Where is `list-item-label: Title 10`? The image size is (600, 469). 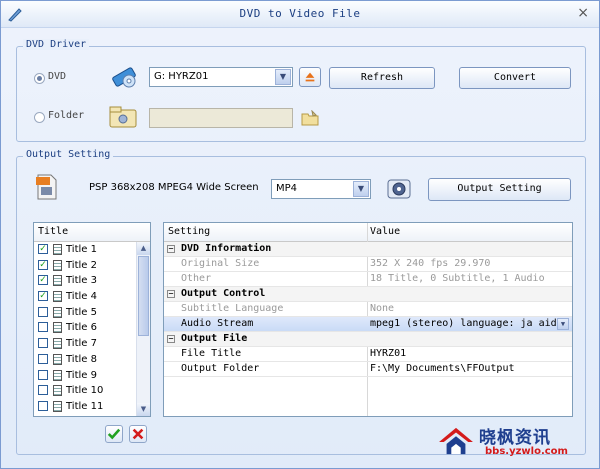
list-item-label: Title 10 is located at coordinates (85, 391).